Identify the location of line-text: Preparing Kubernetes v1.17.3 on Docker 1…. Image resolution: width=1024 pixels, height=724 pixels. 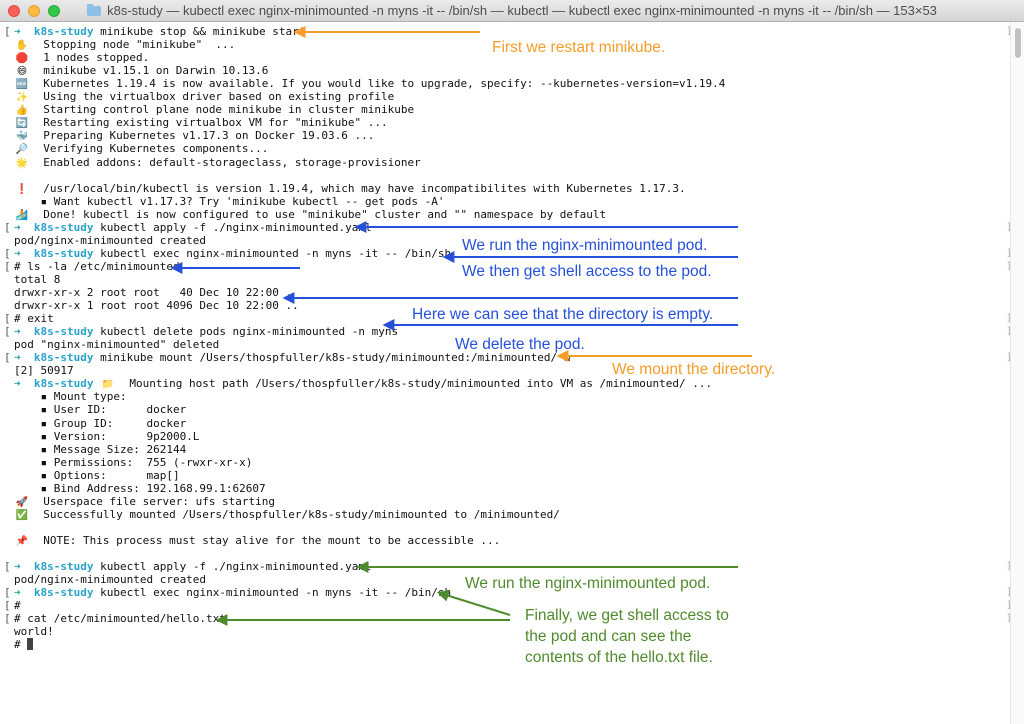
(209, 136).